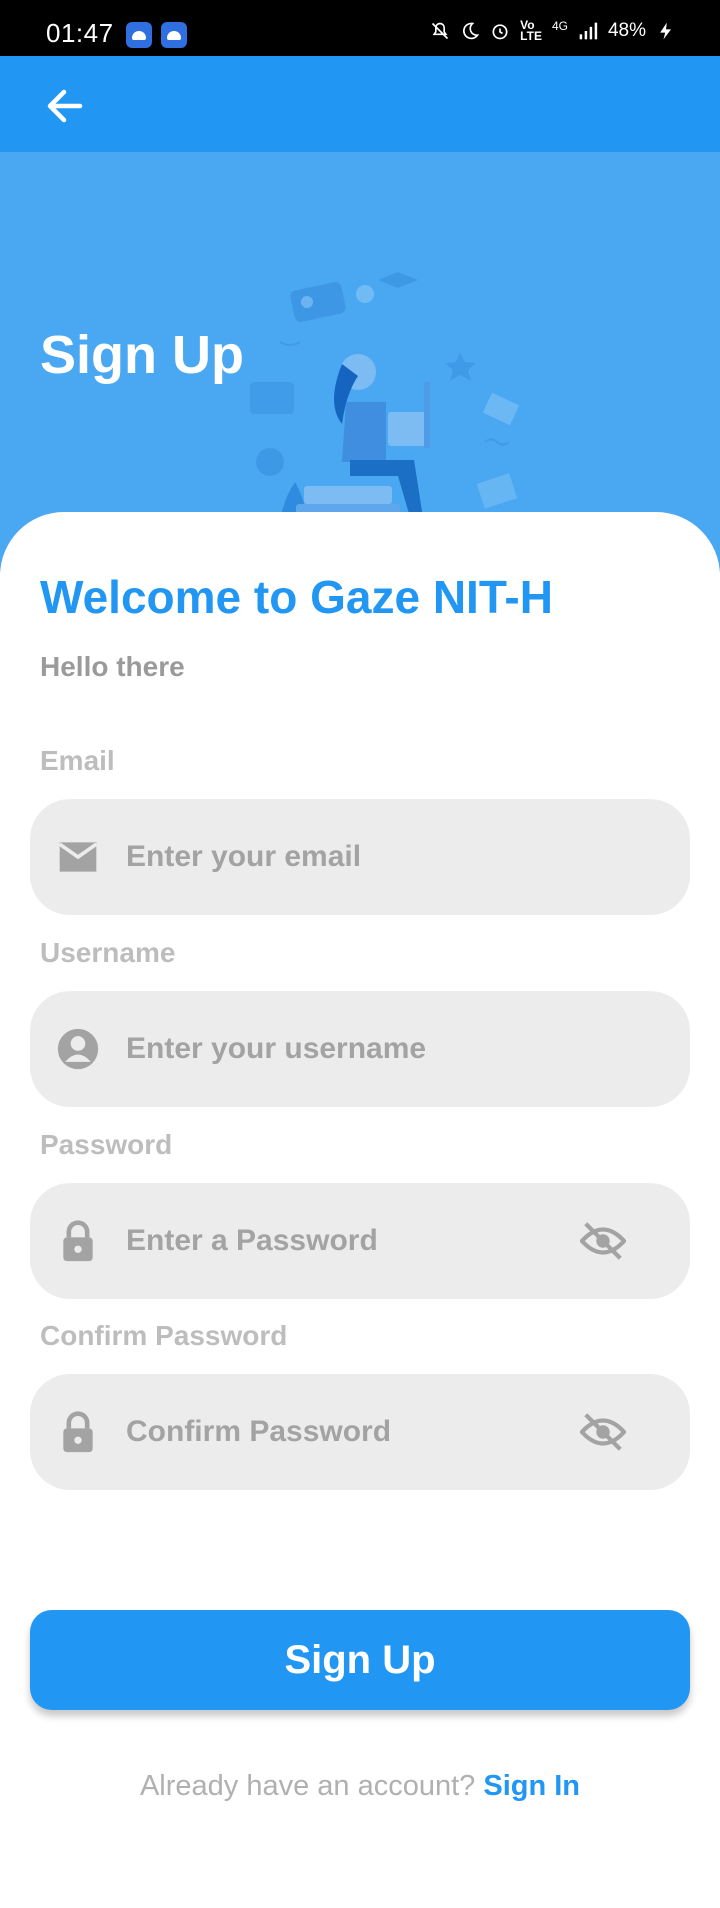 This screenshot has width=720, height=1908. What do you see at coordinates (626, 30) in the screenshot?
I see `battery-level: 48%` at bounding box center [626, 30].